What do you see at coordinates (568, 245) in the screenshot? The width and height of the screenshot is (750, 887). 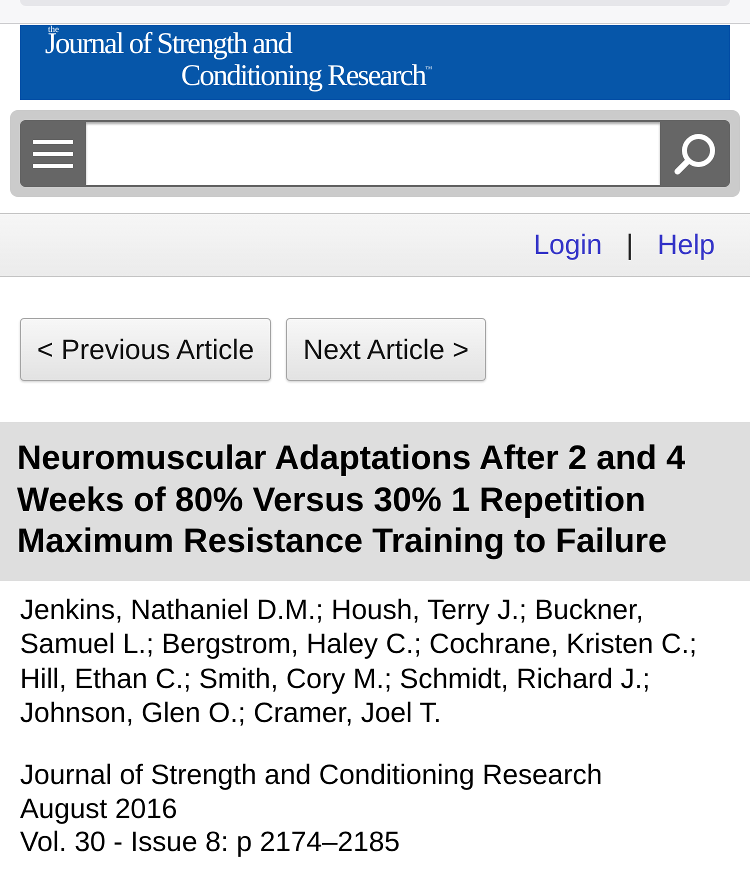 I see `nav-link: Login` at bounding box center [568, 245].